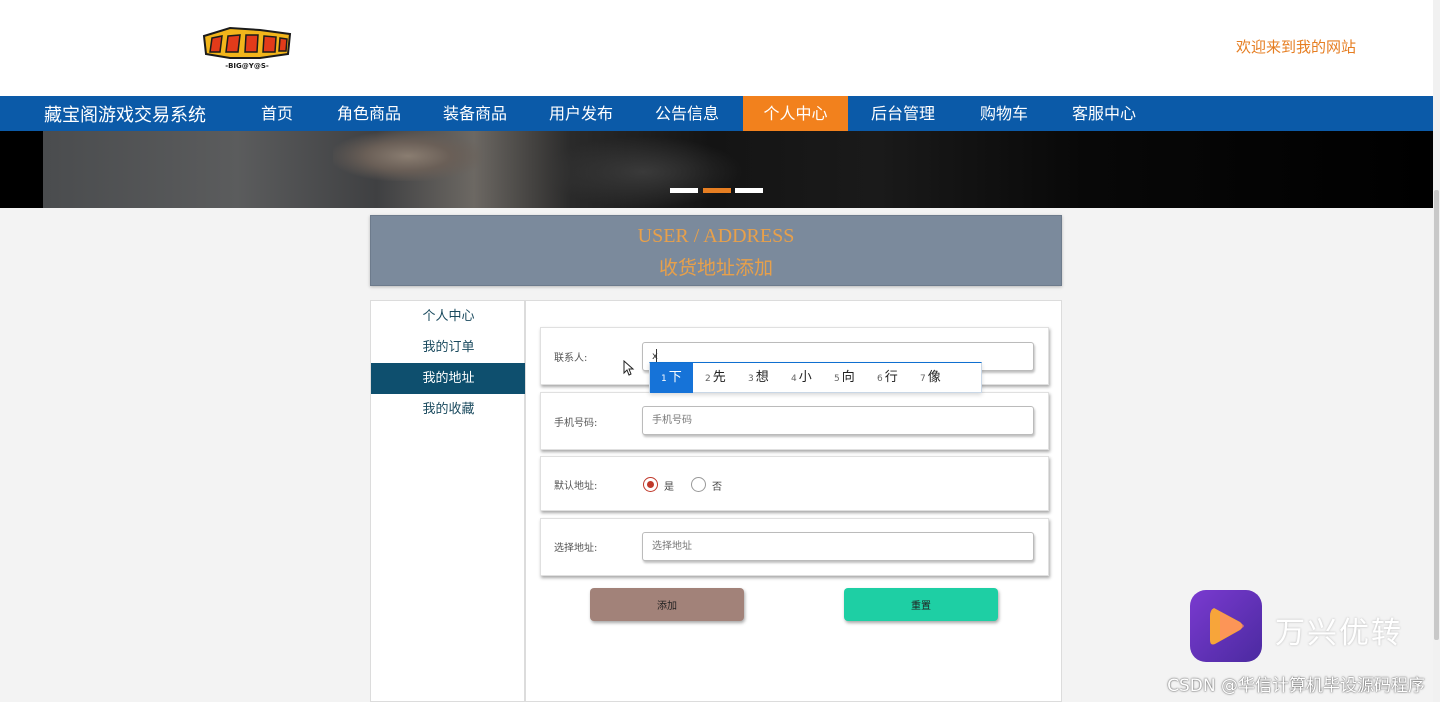  What do you see at coordinates (448, 378) in the screenshot?
I see `sidebar-item-my-address: 我的地址` at bounding box center [448, 378].